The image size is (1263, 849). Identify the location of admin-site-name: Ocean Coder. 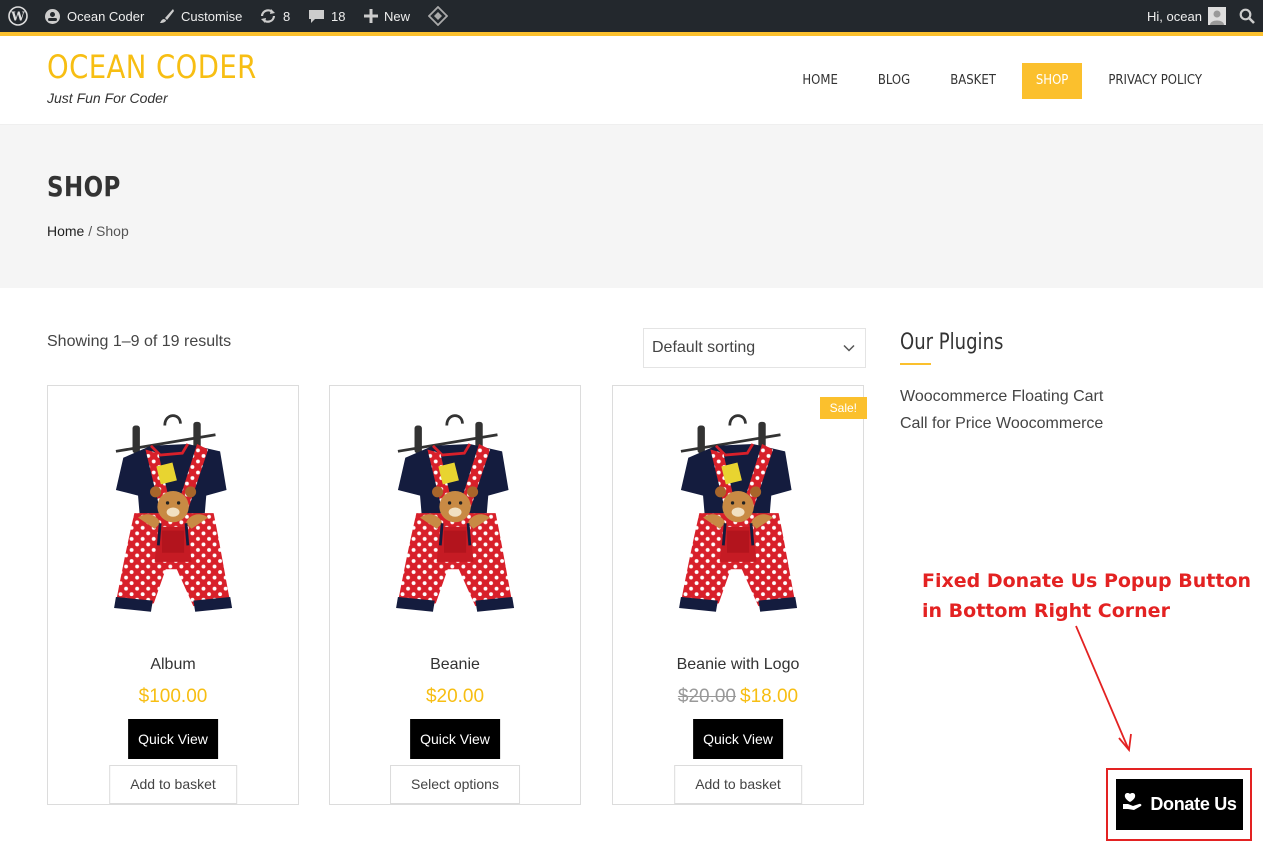
(106, 16).